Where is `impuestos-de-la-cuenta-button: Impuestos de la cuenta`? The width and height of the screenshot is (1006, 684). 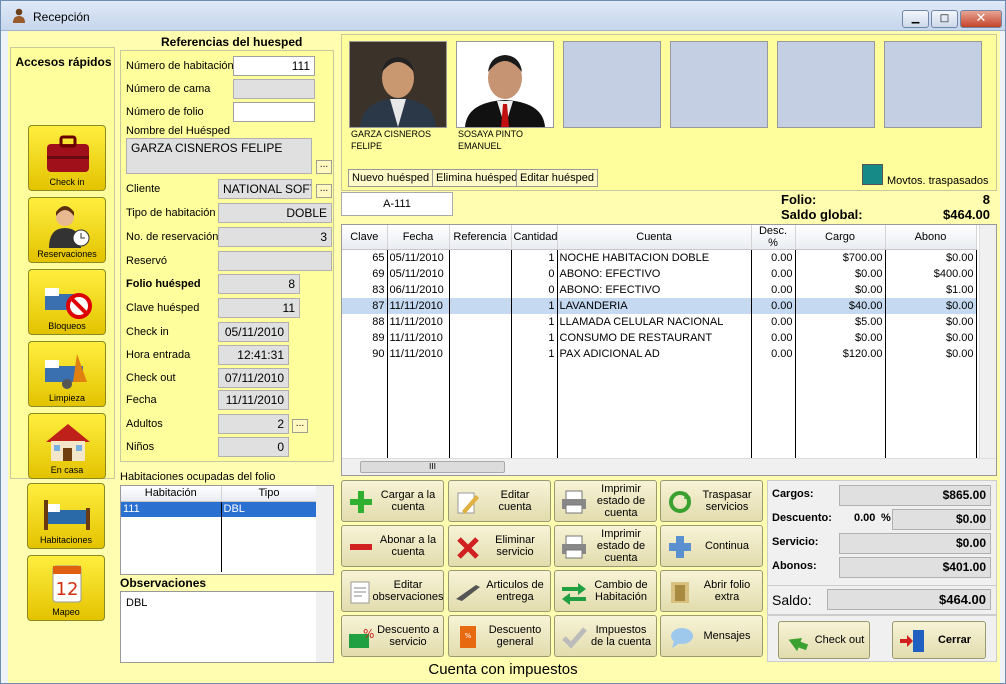 impuestos-de-la-cuenta-button: Impuestos de la cuenta is located at coordinates (605, 636).